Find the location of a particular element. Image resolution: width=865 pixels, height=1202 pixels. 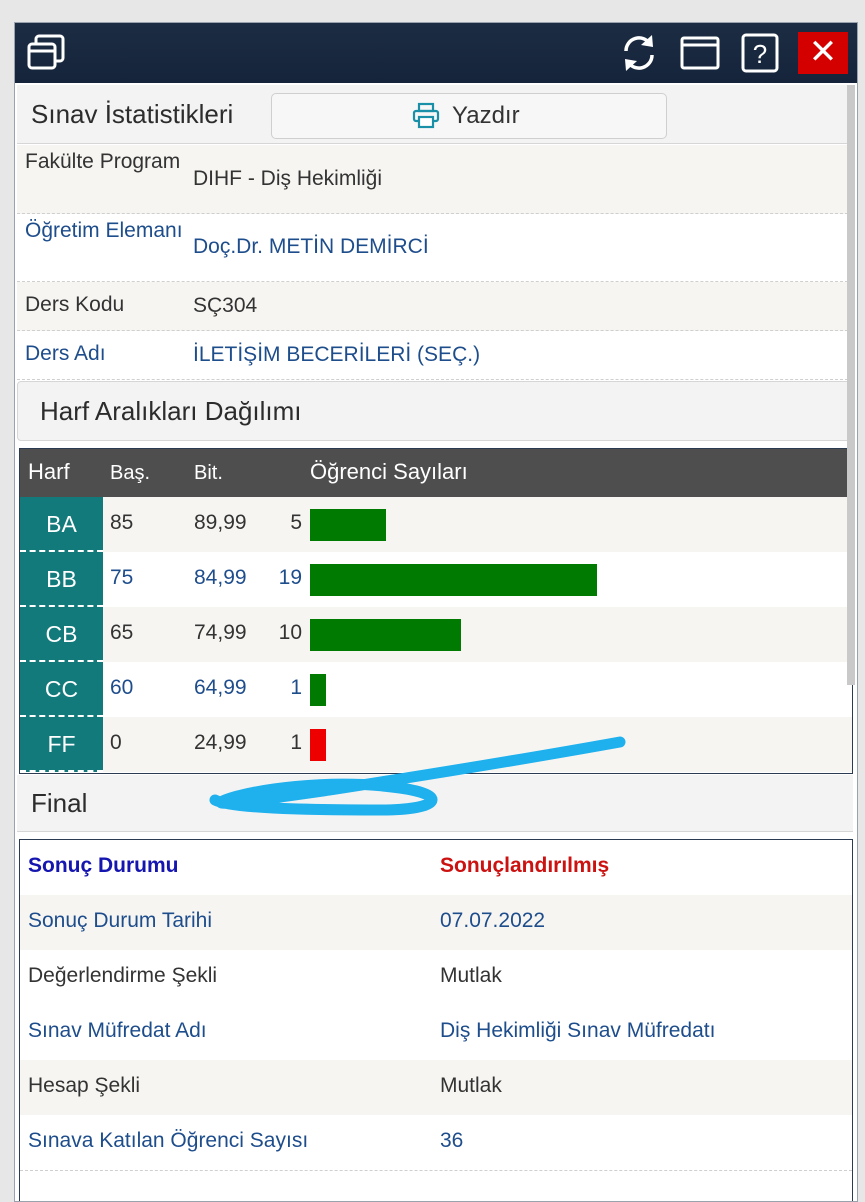

range-end: 89,99 is located at coordinates (220, 522).